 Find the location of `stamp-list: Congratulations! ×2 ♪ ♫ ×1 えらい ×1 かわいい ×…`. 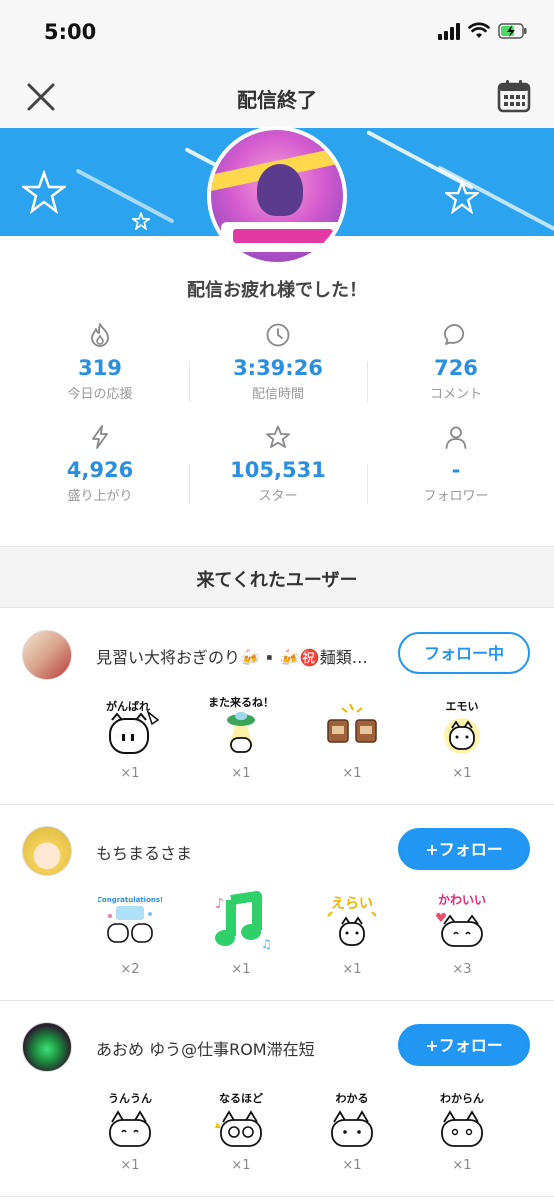

stamp-list: Congratulations! ×2 ♪ ♫ ×1 えらい ×1 かわいい ×… is located at coordinates (277, 941).